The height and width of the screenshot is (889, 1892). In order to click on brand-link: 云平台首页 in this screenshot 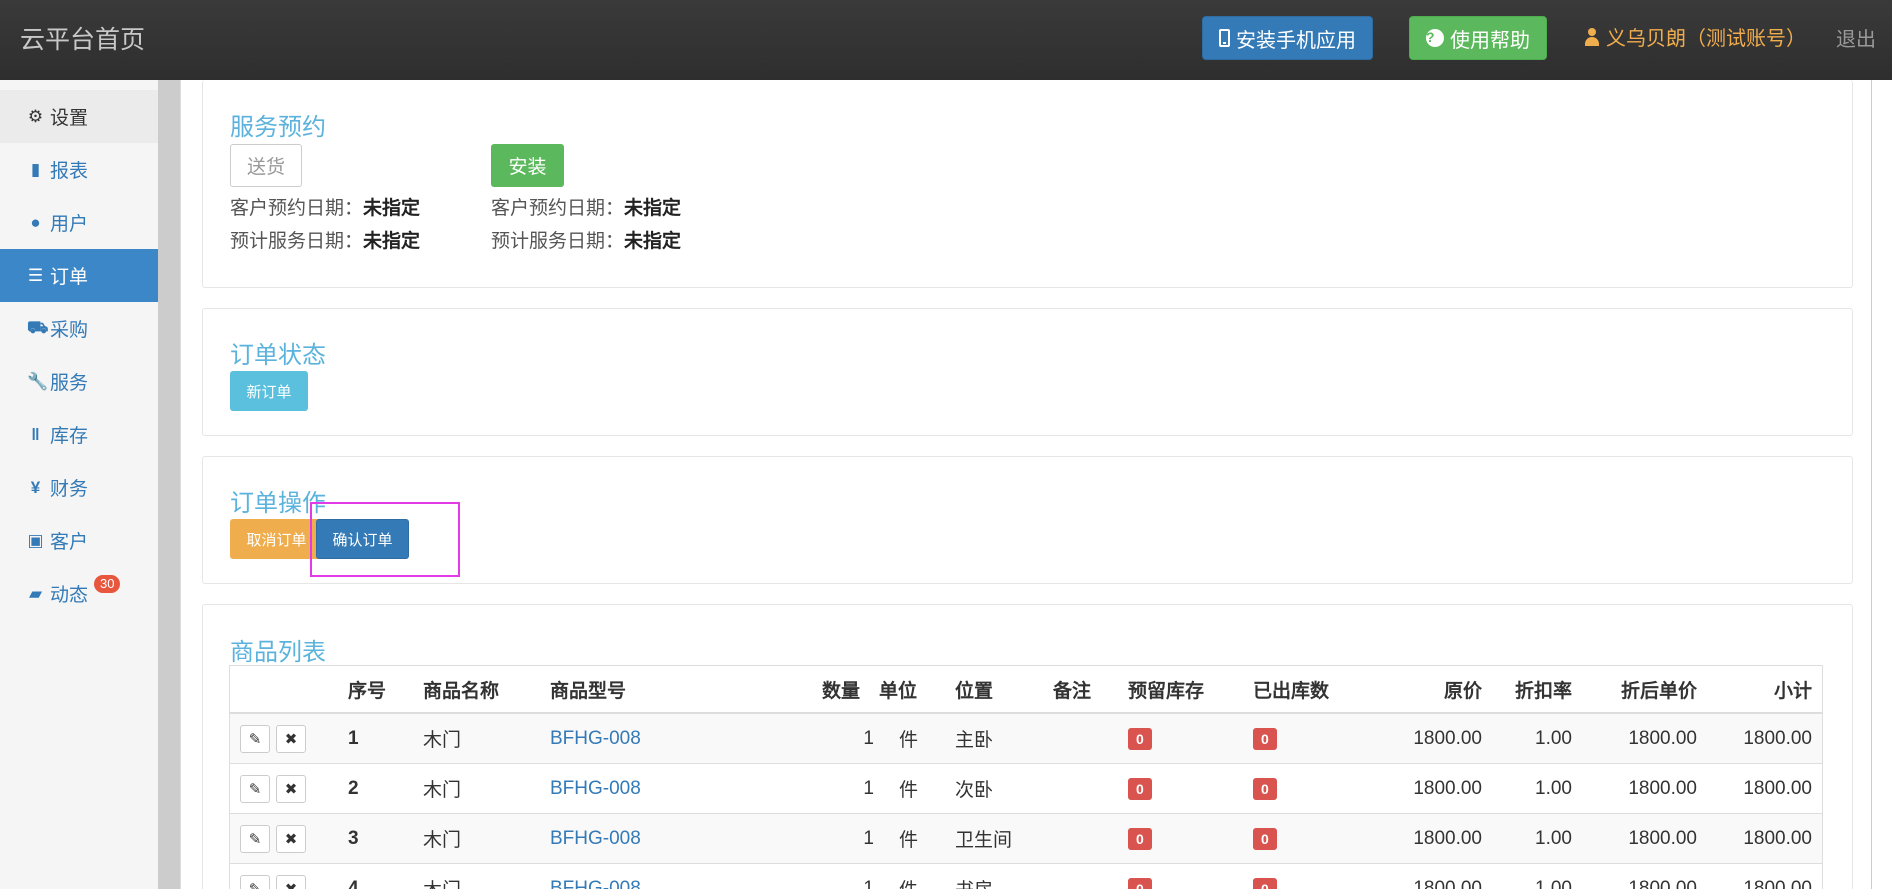, I will do `click(82, 38)`.